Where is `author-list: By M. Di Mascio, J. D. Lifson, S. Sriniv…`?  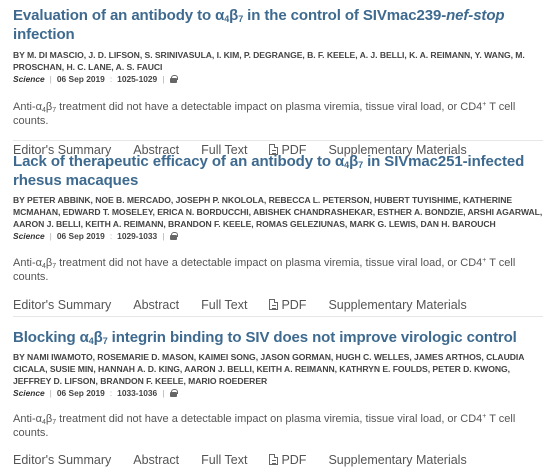 author-list: By M. Di Mascio, J. D. Lifson, S. Sriniv… is located at coordinates (269, 61).